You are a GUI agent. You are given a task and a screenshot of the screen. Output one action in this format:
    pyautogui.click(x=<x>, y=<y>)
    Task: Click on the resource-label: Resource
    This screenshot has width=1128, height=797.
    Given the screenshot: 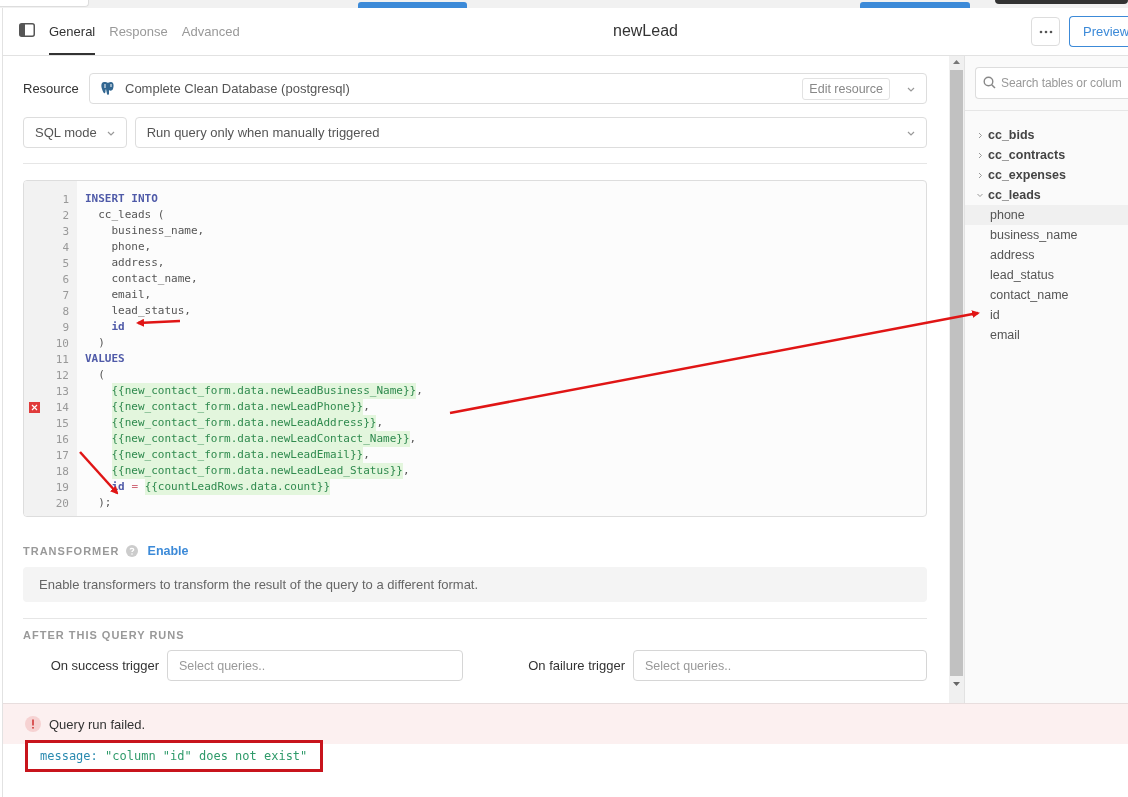 What is the action you would take?
    pyautogui.click(x=51, y=88)
    